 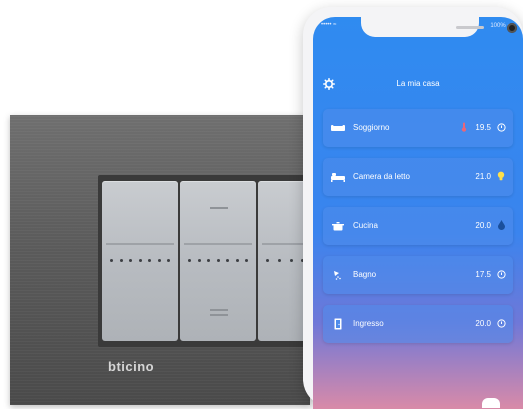 I want to click on pot-icon, so click(x=338, y=226).